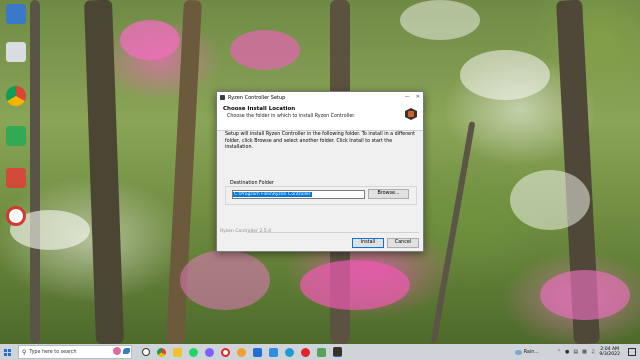  I want to click on destination-path-text: C:\Program Files\Ryzen Controller, so click(272, 194).